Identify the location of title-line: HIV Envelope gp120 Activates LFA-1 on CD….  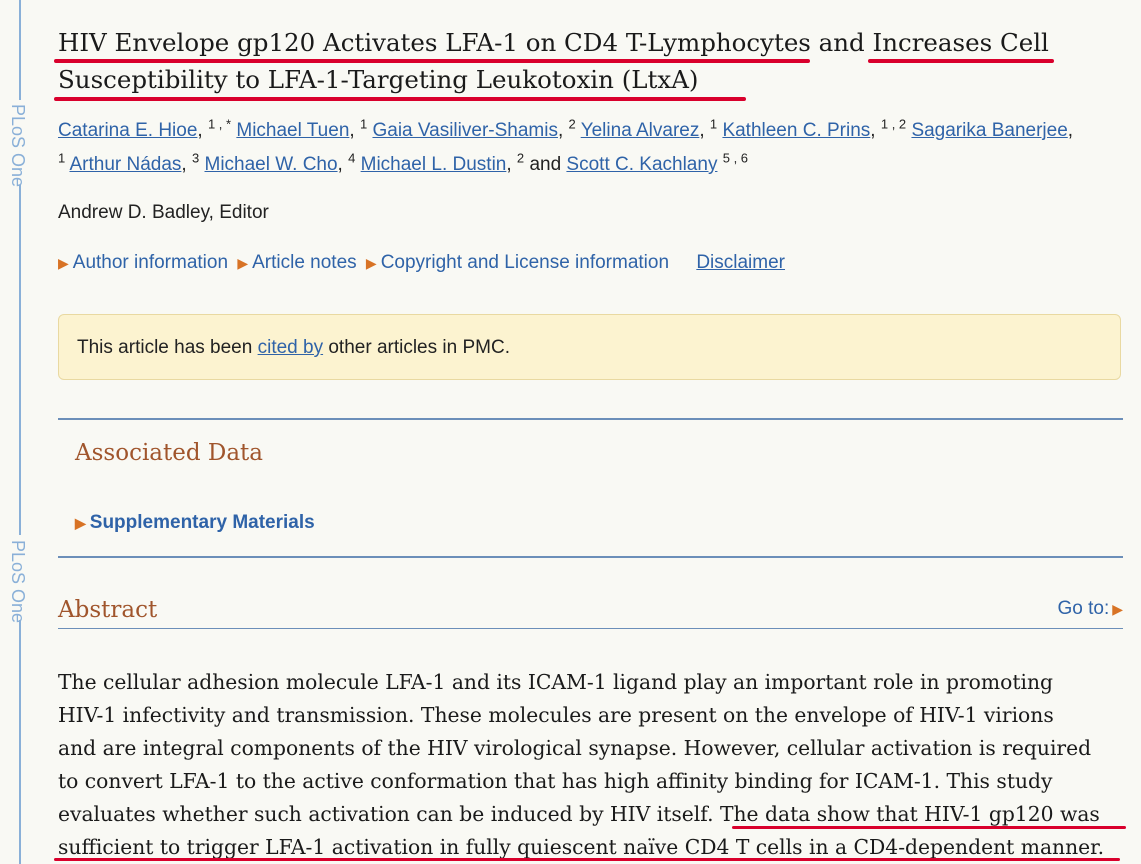
(553, 42).